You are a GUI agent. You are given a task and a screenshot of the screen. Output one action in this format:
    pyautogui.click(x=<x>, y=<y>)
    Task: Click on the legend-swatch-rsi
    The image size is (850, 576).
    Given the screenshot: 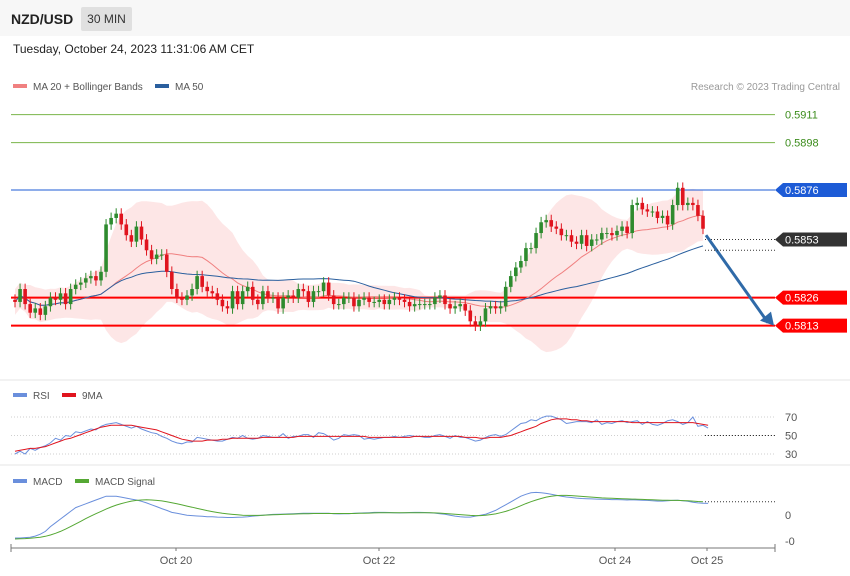 What is the action you would take?
    pyautogui.click(x=20, y=395)
    